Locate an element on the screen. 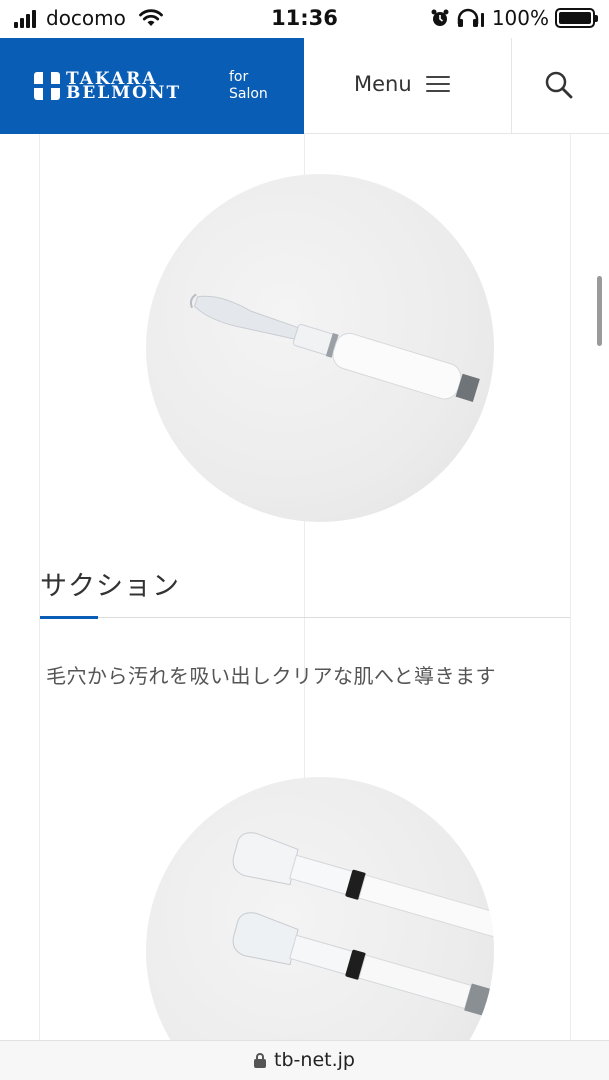  menu-button: Menu is located at coordinates (402, 84).